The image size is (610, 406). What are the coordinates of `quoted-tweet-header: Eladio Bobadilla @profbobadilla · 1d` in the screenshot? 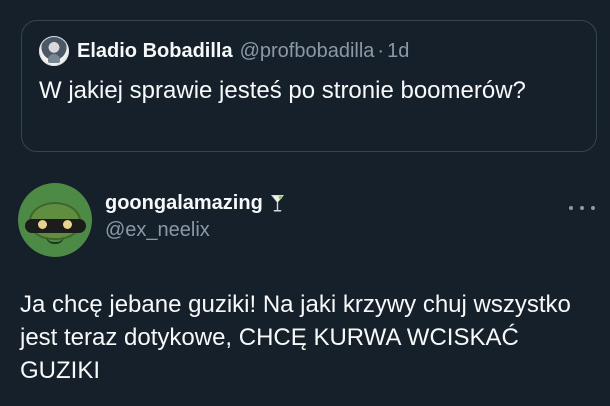 It's located at (224, 51).